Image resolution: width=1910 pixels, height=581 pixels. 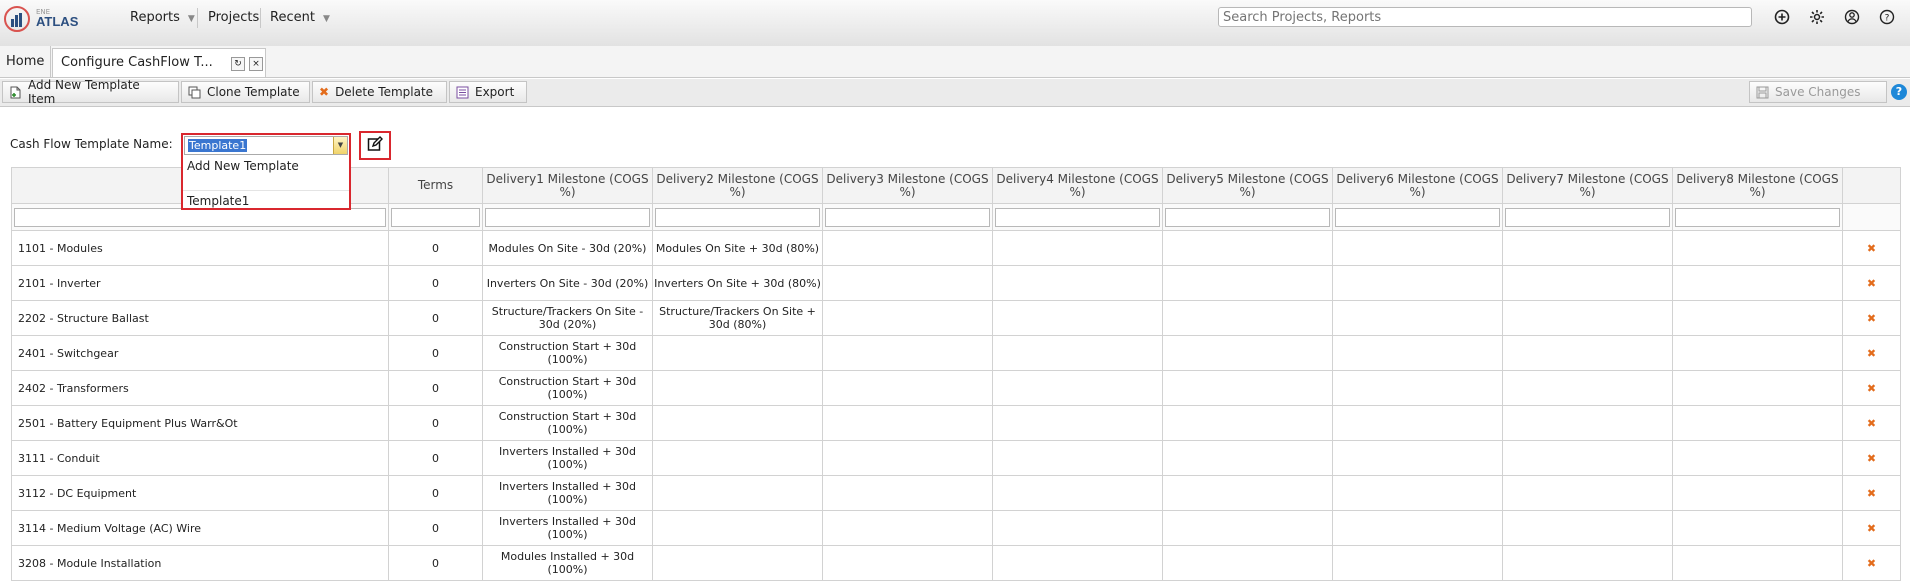 What do you see at coordinates (1817, 17) in the screenshot?
I see `gear-icon` at bounding box center [1817, 17].